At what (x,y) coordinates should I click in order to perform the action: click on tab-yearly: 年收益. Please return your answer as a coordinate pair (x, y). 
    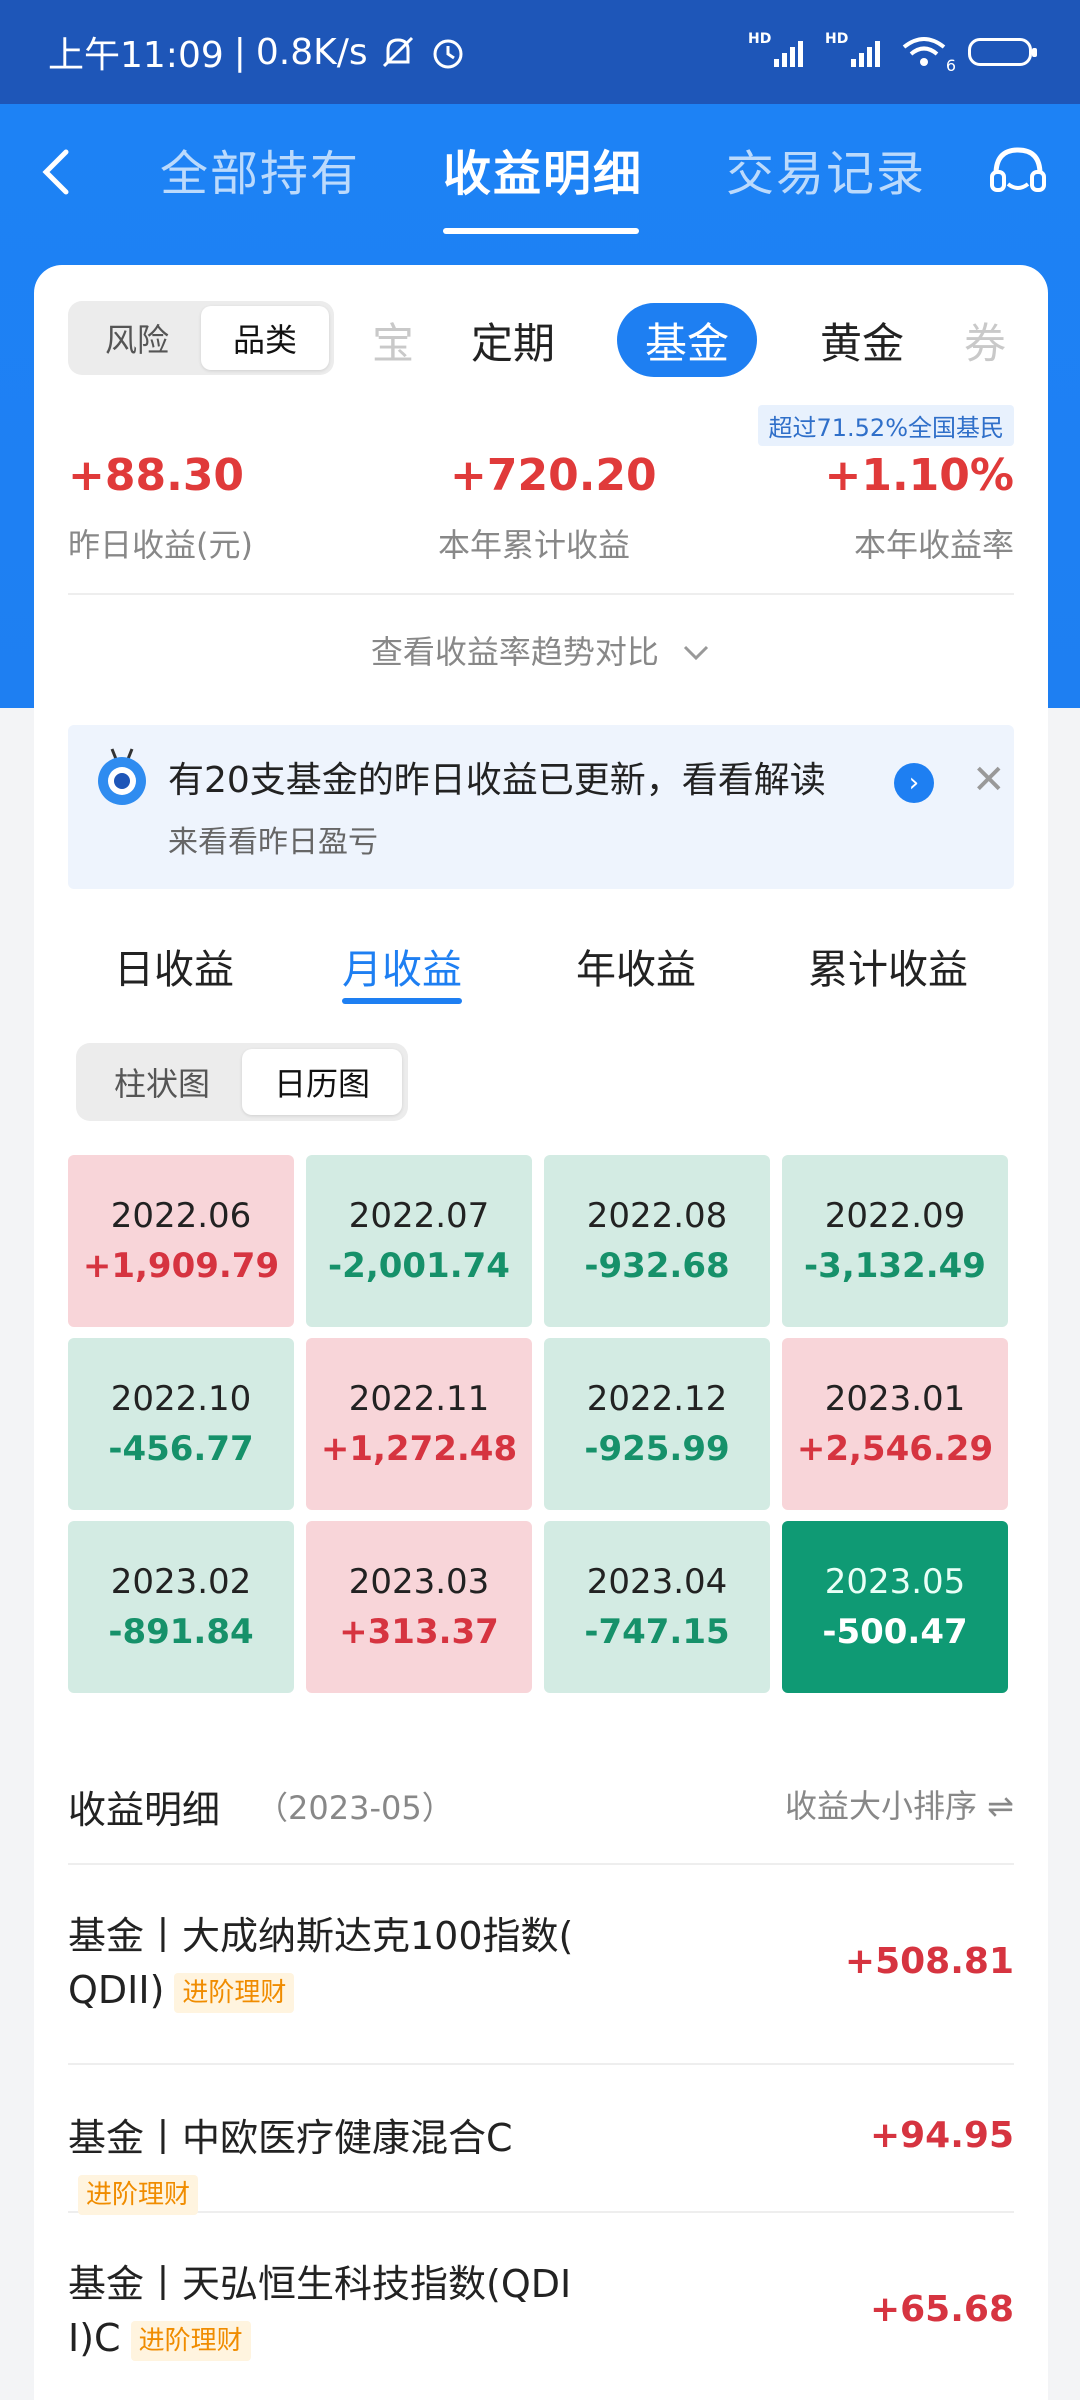
    Looking at the image, I should click on (636, 966).